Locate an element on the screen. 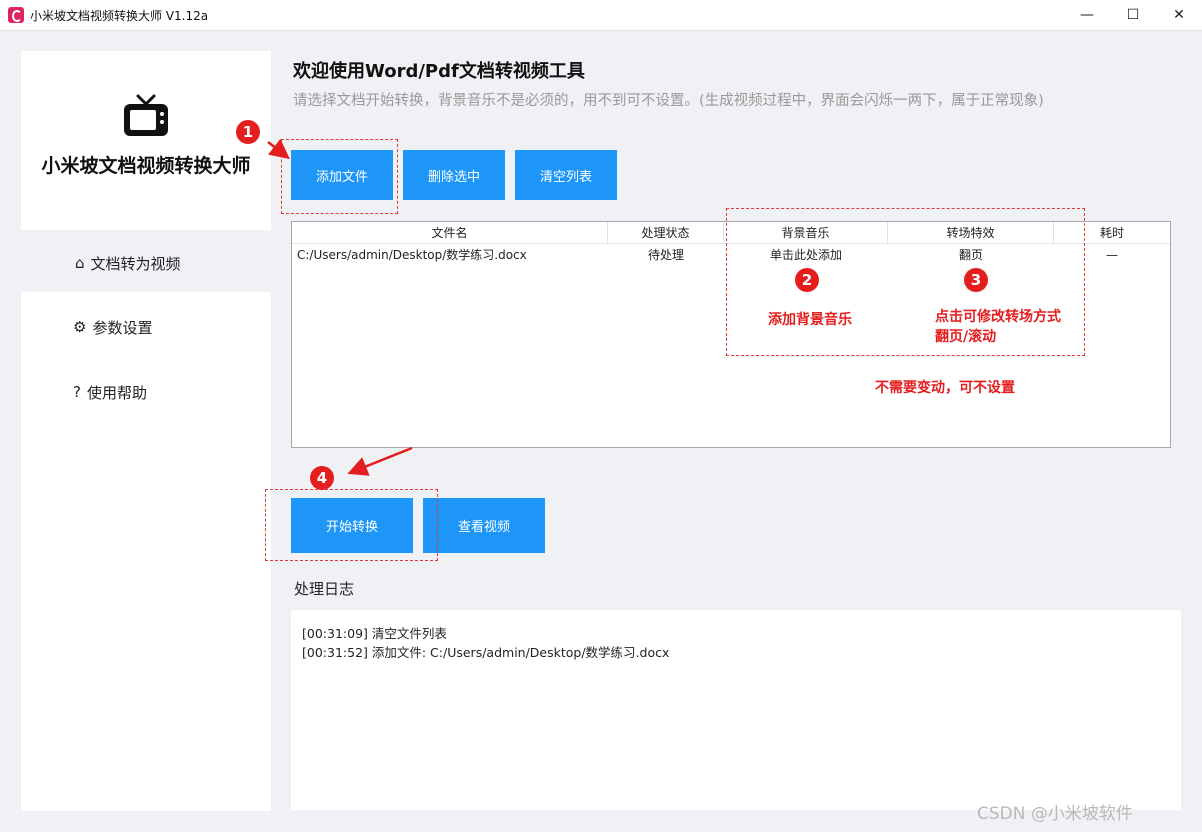 Image resolution: width=1202 pixels, height=832 pixels. column-header-filename: 文件名 is located at coordinates (450, 233).